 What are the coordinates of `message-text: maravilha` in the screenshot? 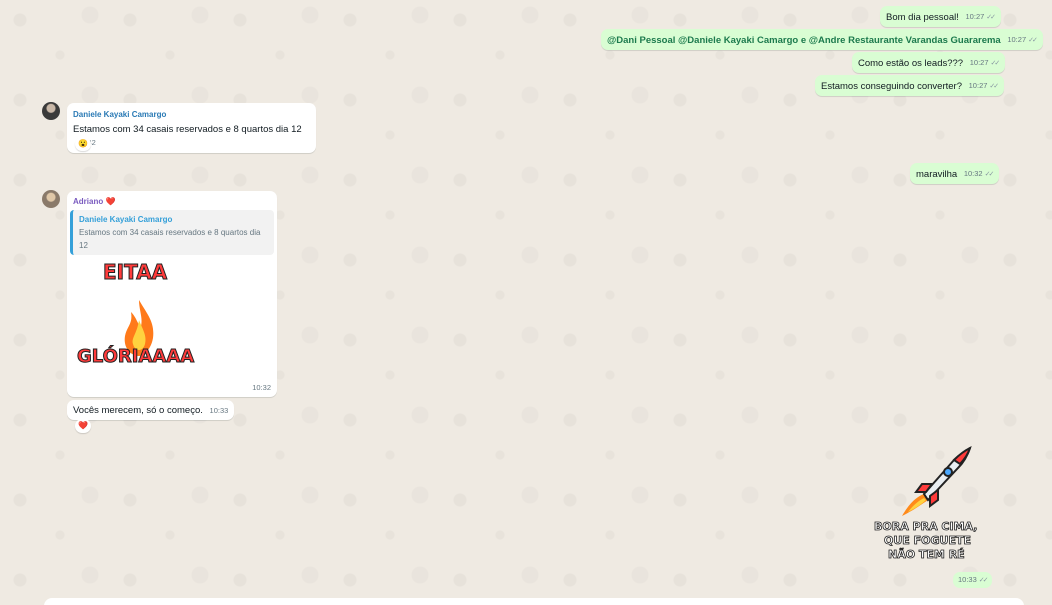 It's located at (937, 174).